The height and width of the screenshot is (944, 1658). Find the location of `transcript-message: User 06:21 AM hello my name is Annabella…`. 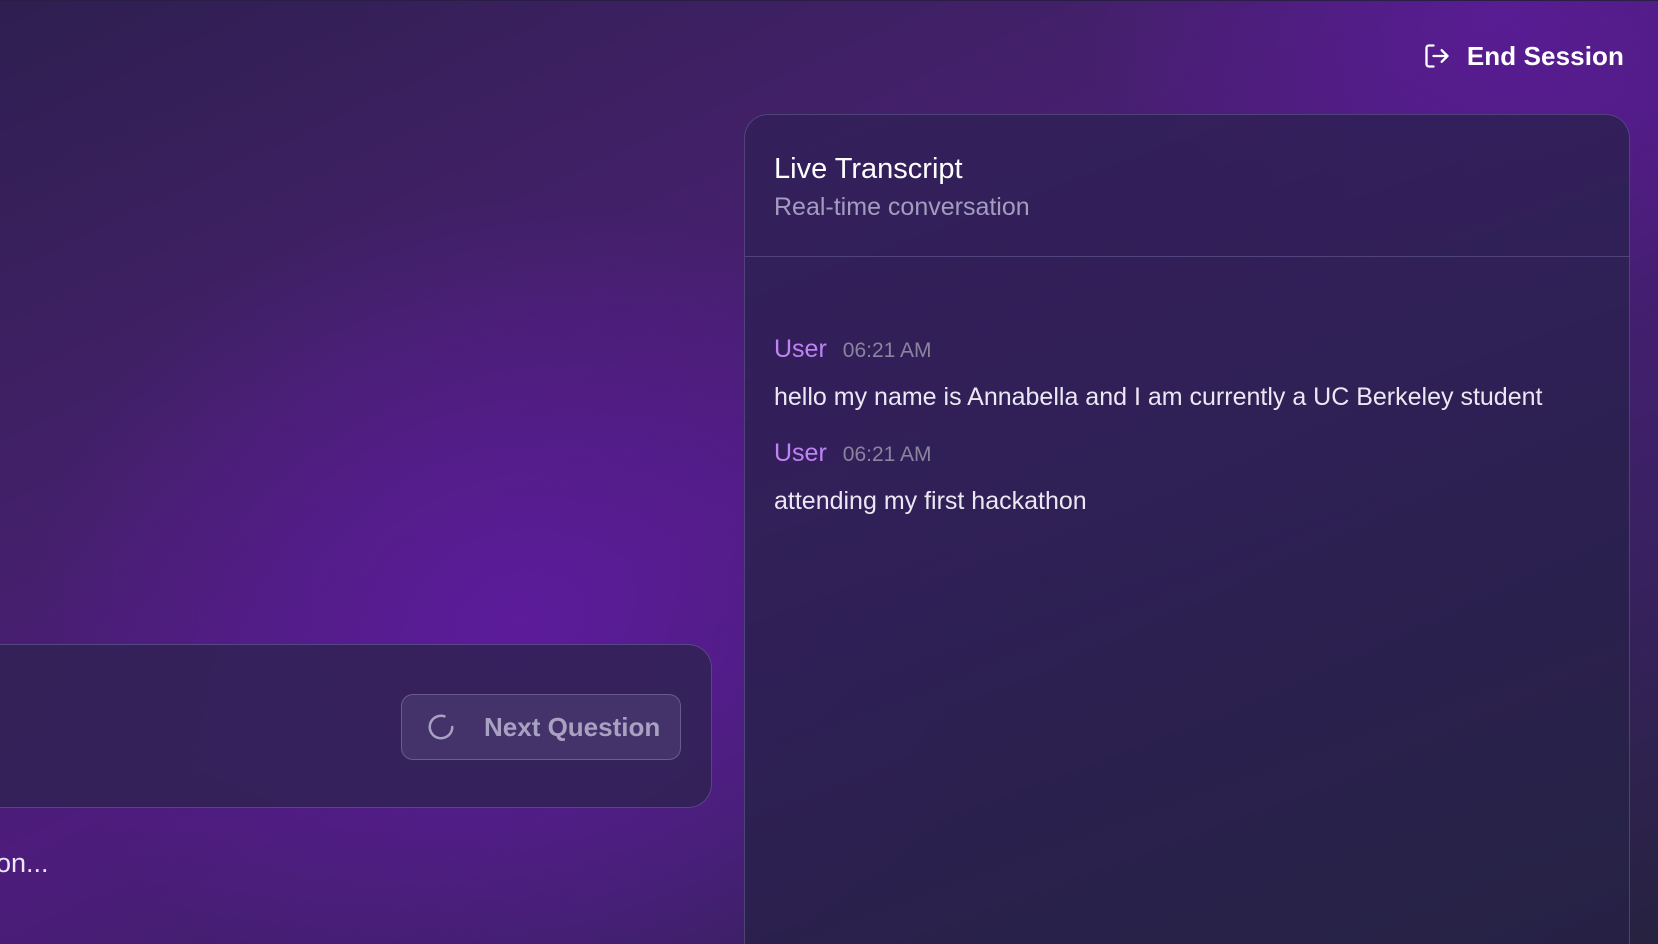

transcript-message: User 06:21 AM hello my name is Annabella… is located at coordinates (1201, 374).